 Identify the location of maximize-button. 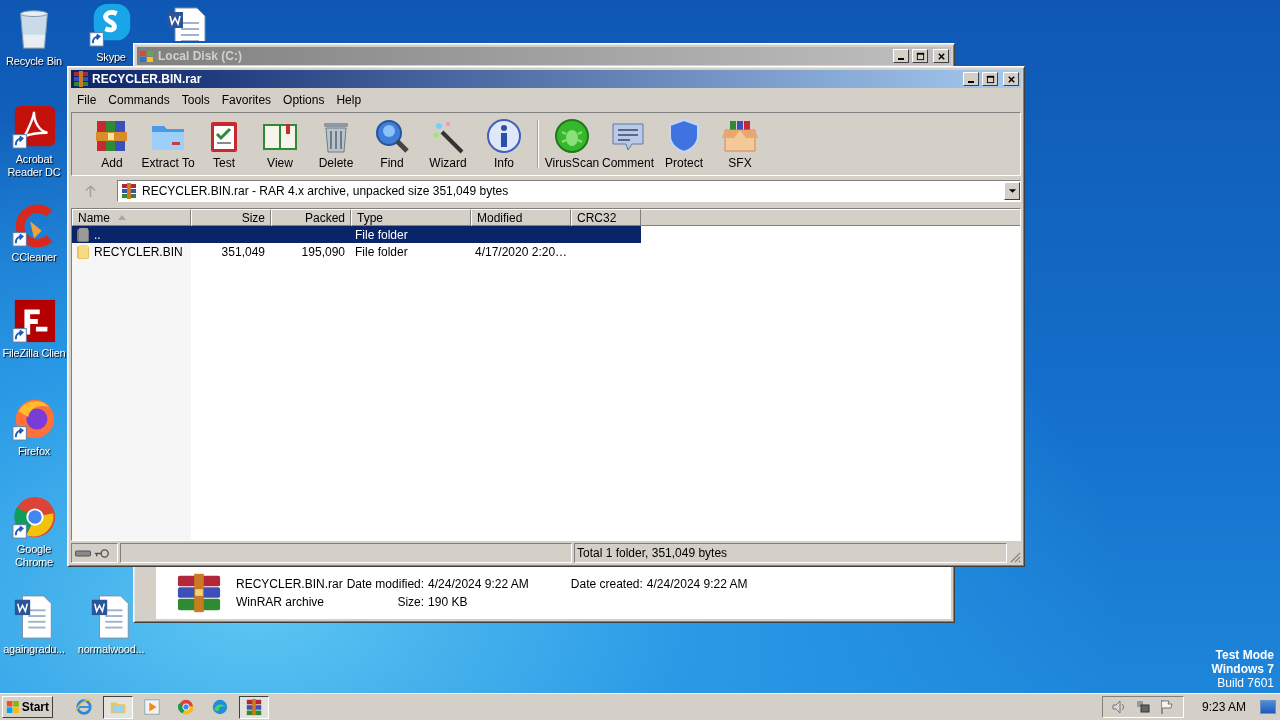
(990, 79).